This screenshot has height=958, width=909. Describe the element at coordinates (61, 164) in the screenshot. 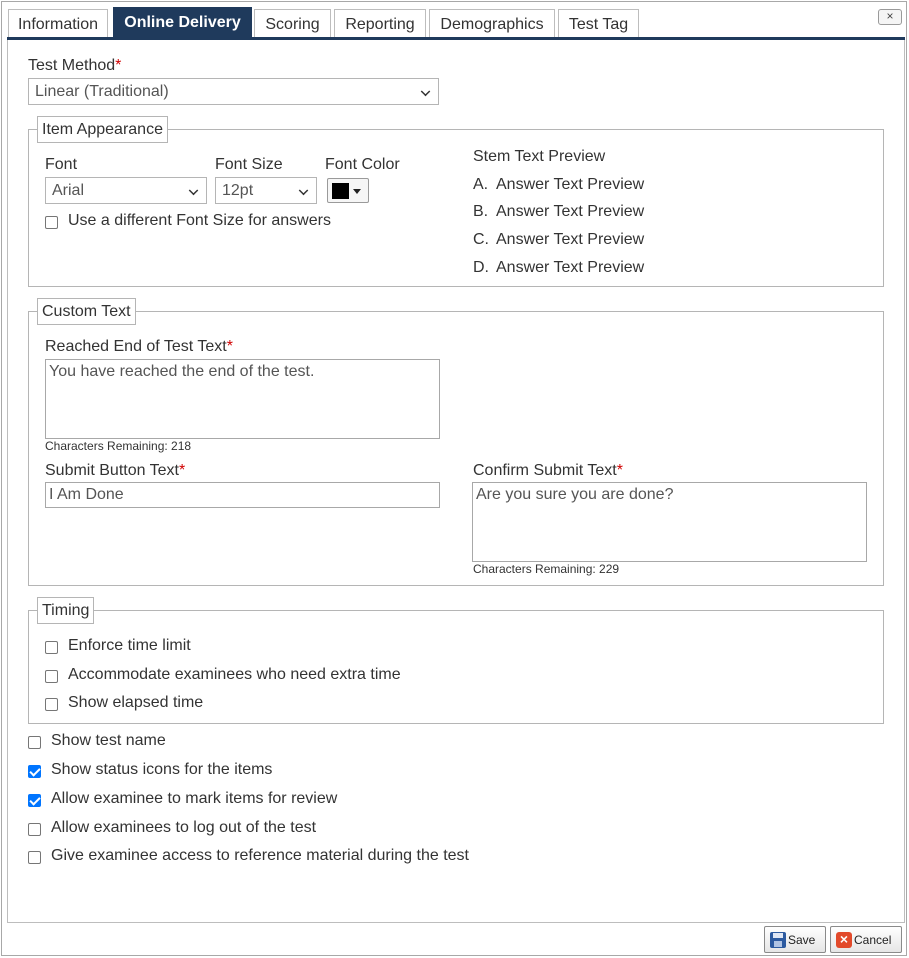

I see `font-label: Font` at that location.